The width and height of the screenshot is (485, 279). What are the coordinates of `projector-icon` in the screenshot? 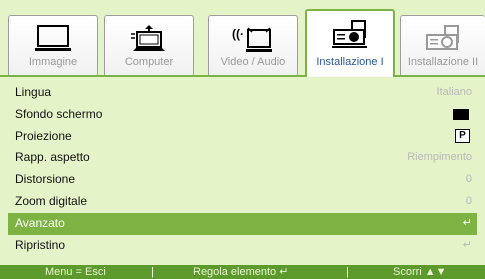 It's located at (349, 34).